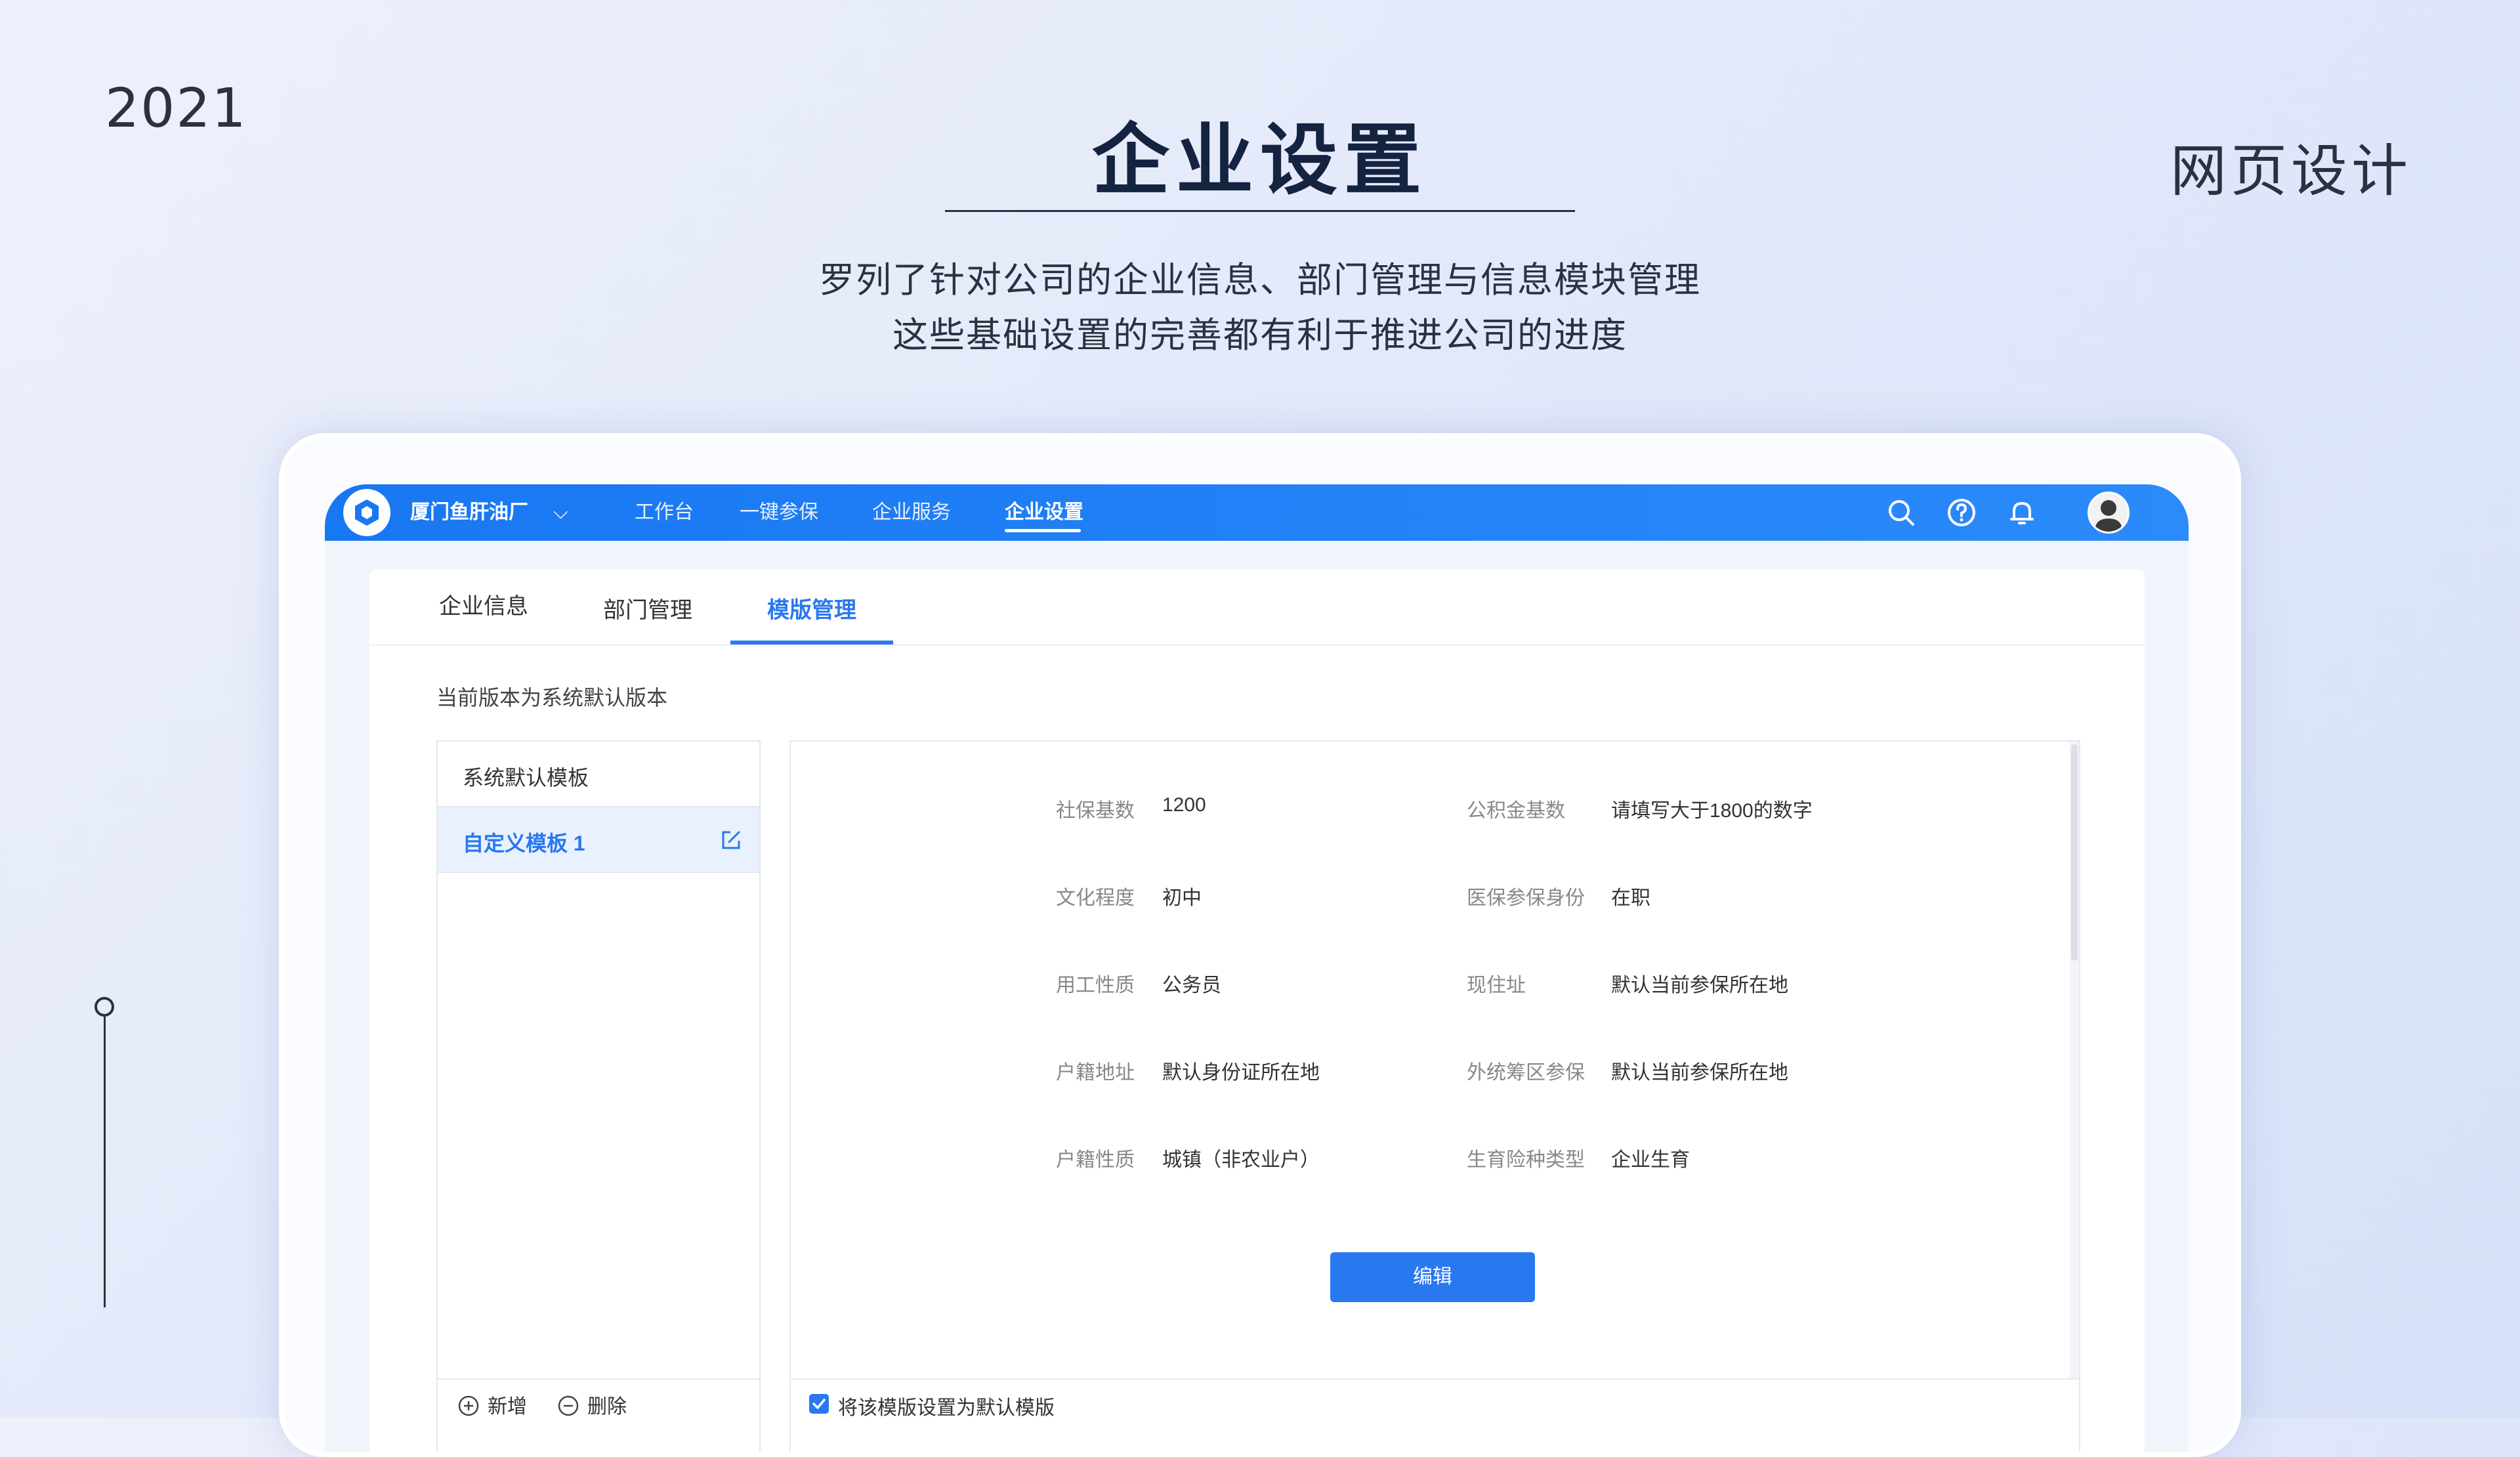  What do you see at coordinates (468, 1405) in the screenshot?
I see `plus-circle-icon` at bounding box center [468, 1405].